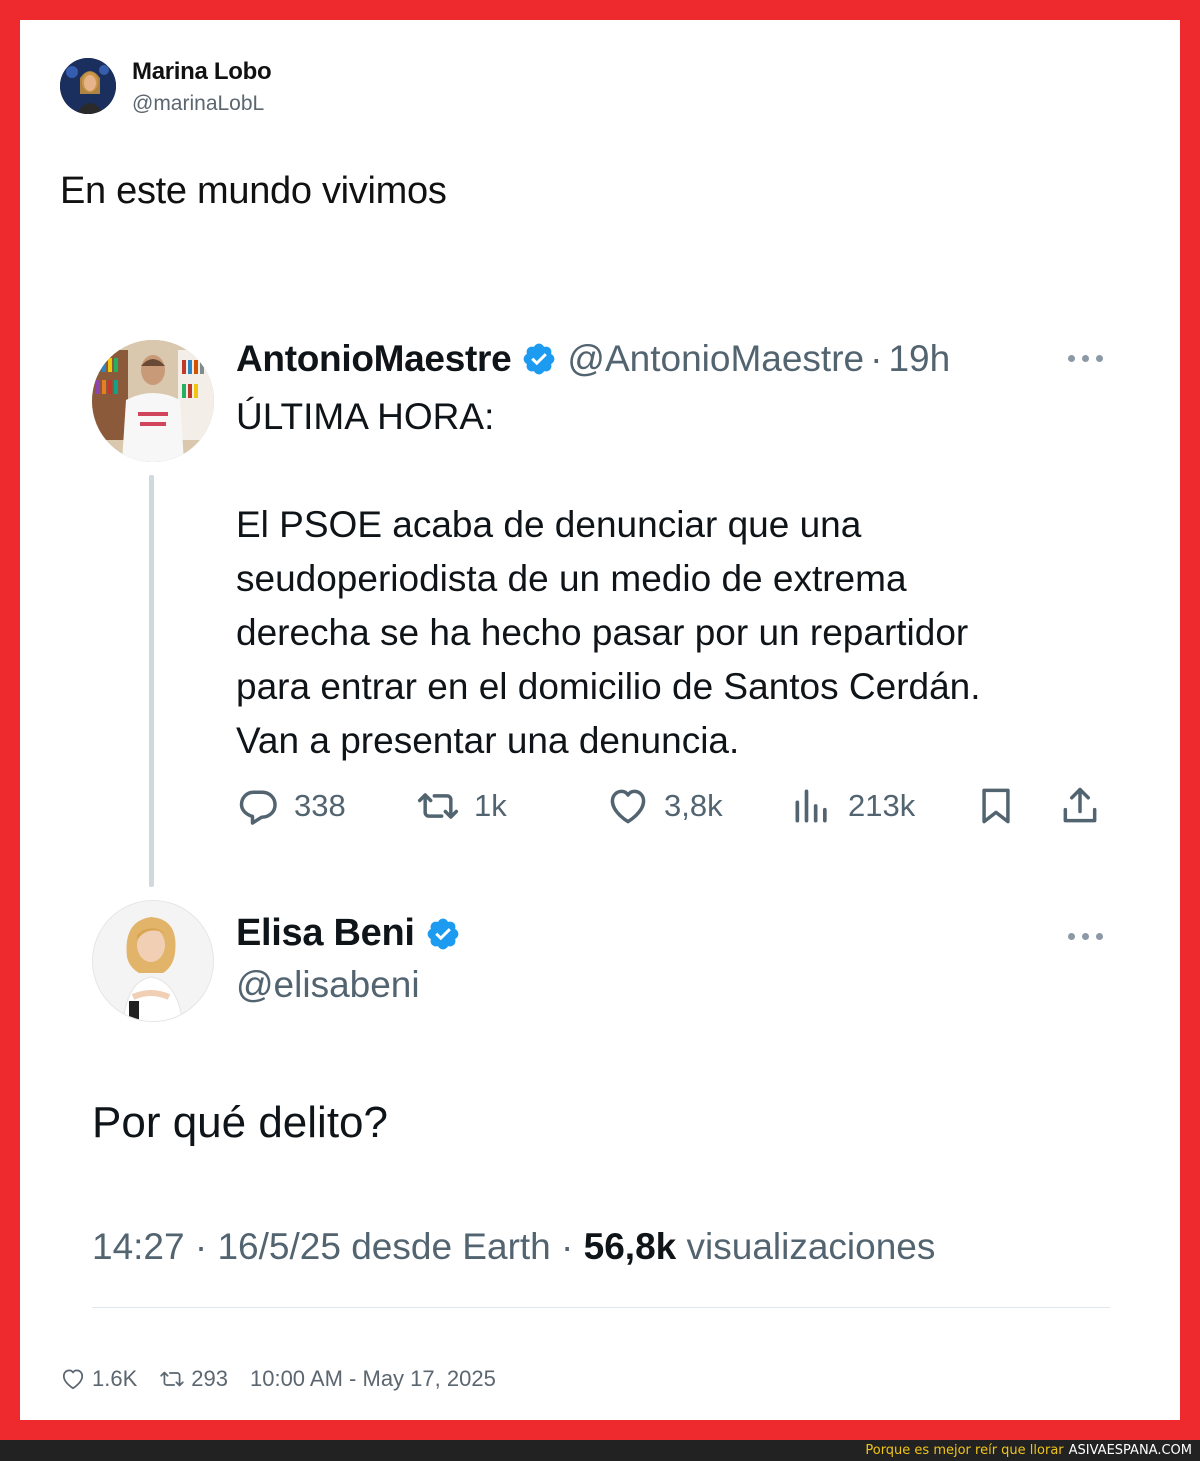 This screenshot has height=1461, width=1200. What do you see at coordinates (490, 805) in the screenshot?
I see `retweet-count: 1k` at bounding box center [490, 805].